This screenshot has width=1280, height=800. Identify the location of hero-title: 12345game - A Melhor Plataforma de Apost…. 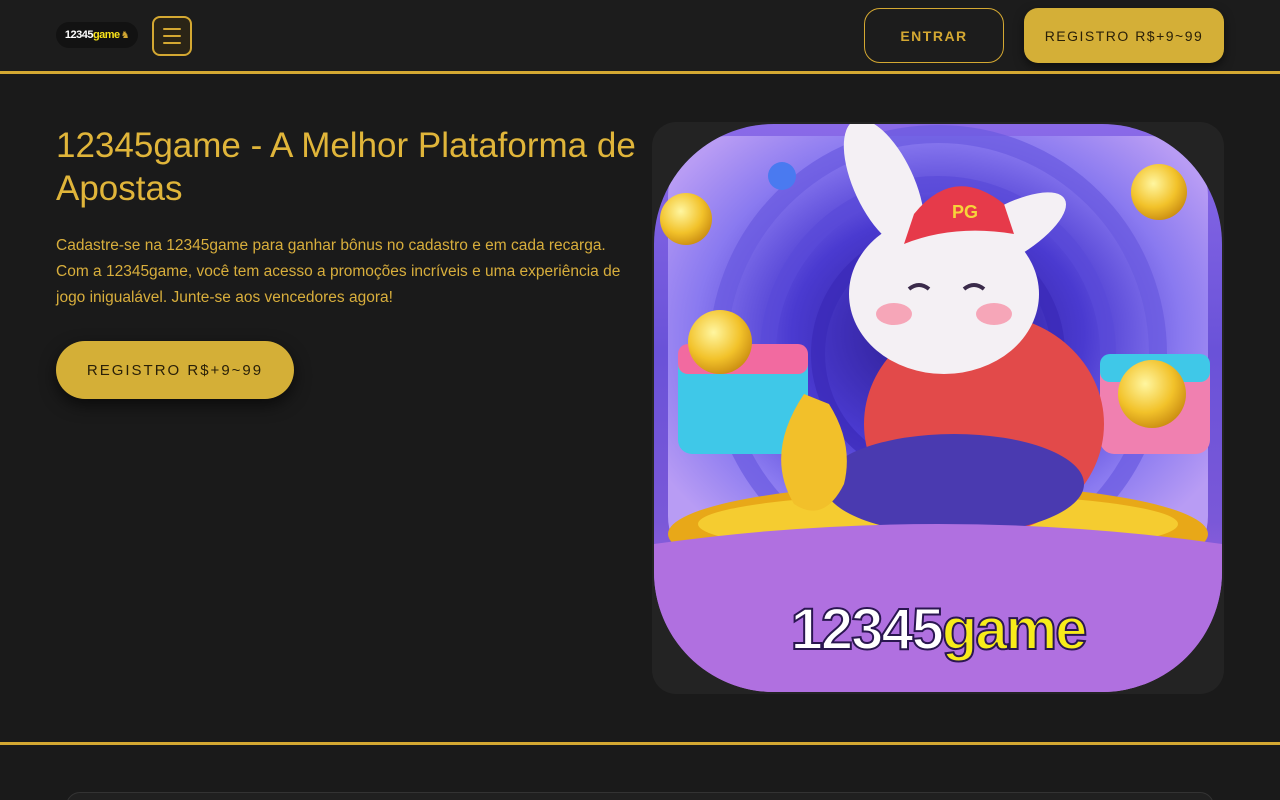
(346, 167).